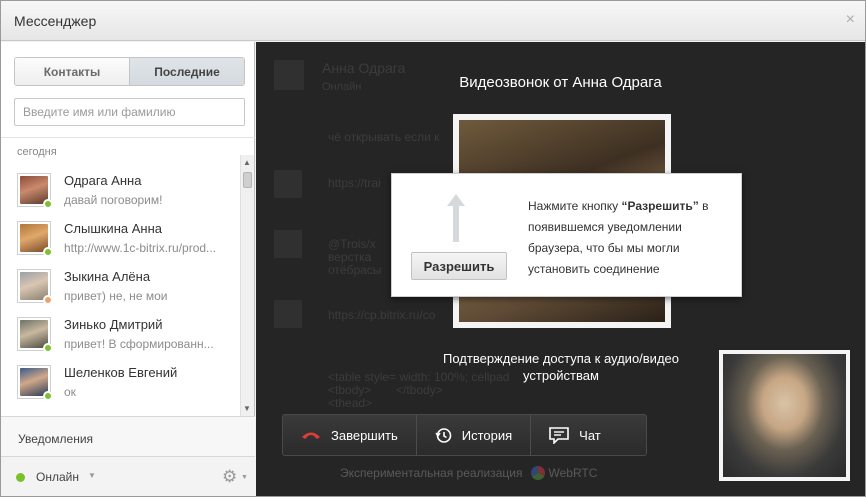 The width and height of the screenshot is (866, 497). Describe the element at coordinates (186, 71) in the screenshot. I see `tab-recent: Последние` at that location.